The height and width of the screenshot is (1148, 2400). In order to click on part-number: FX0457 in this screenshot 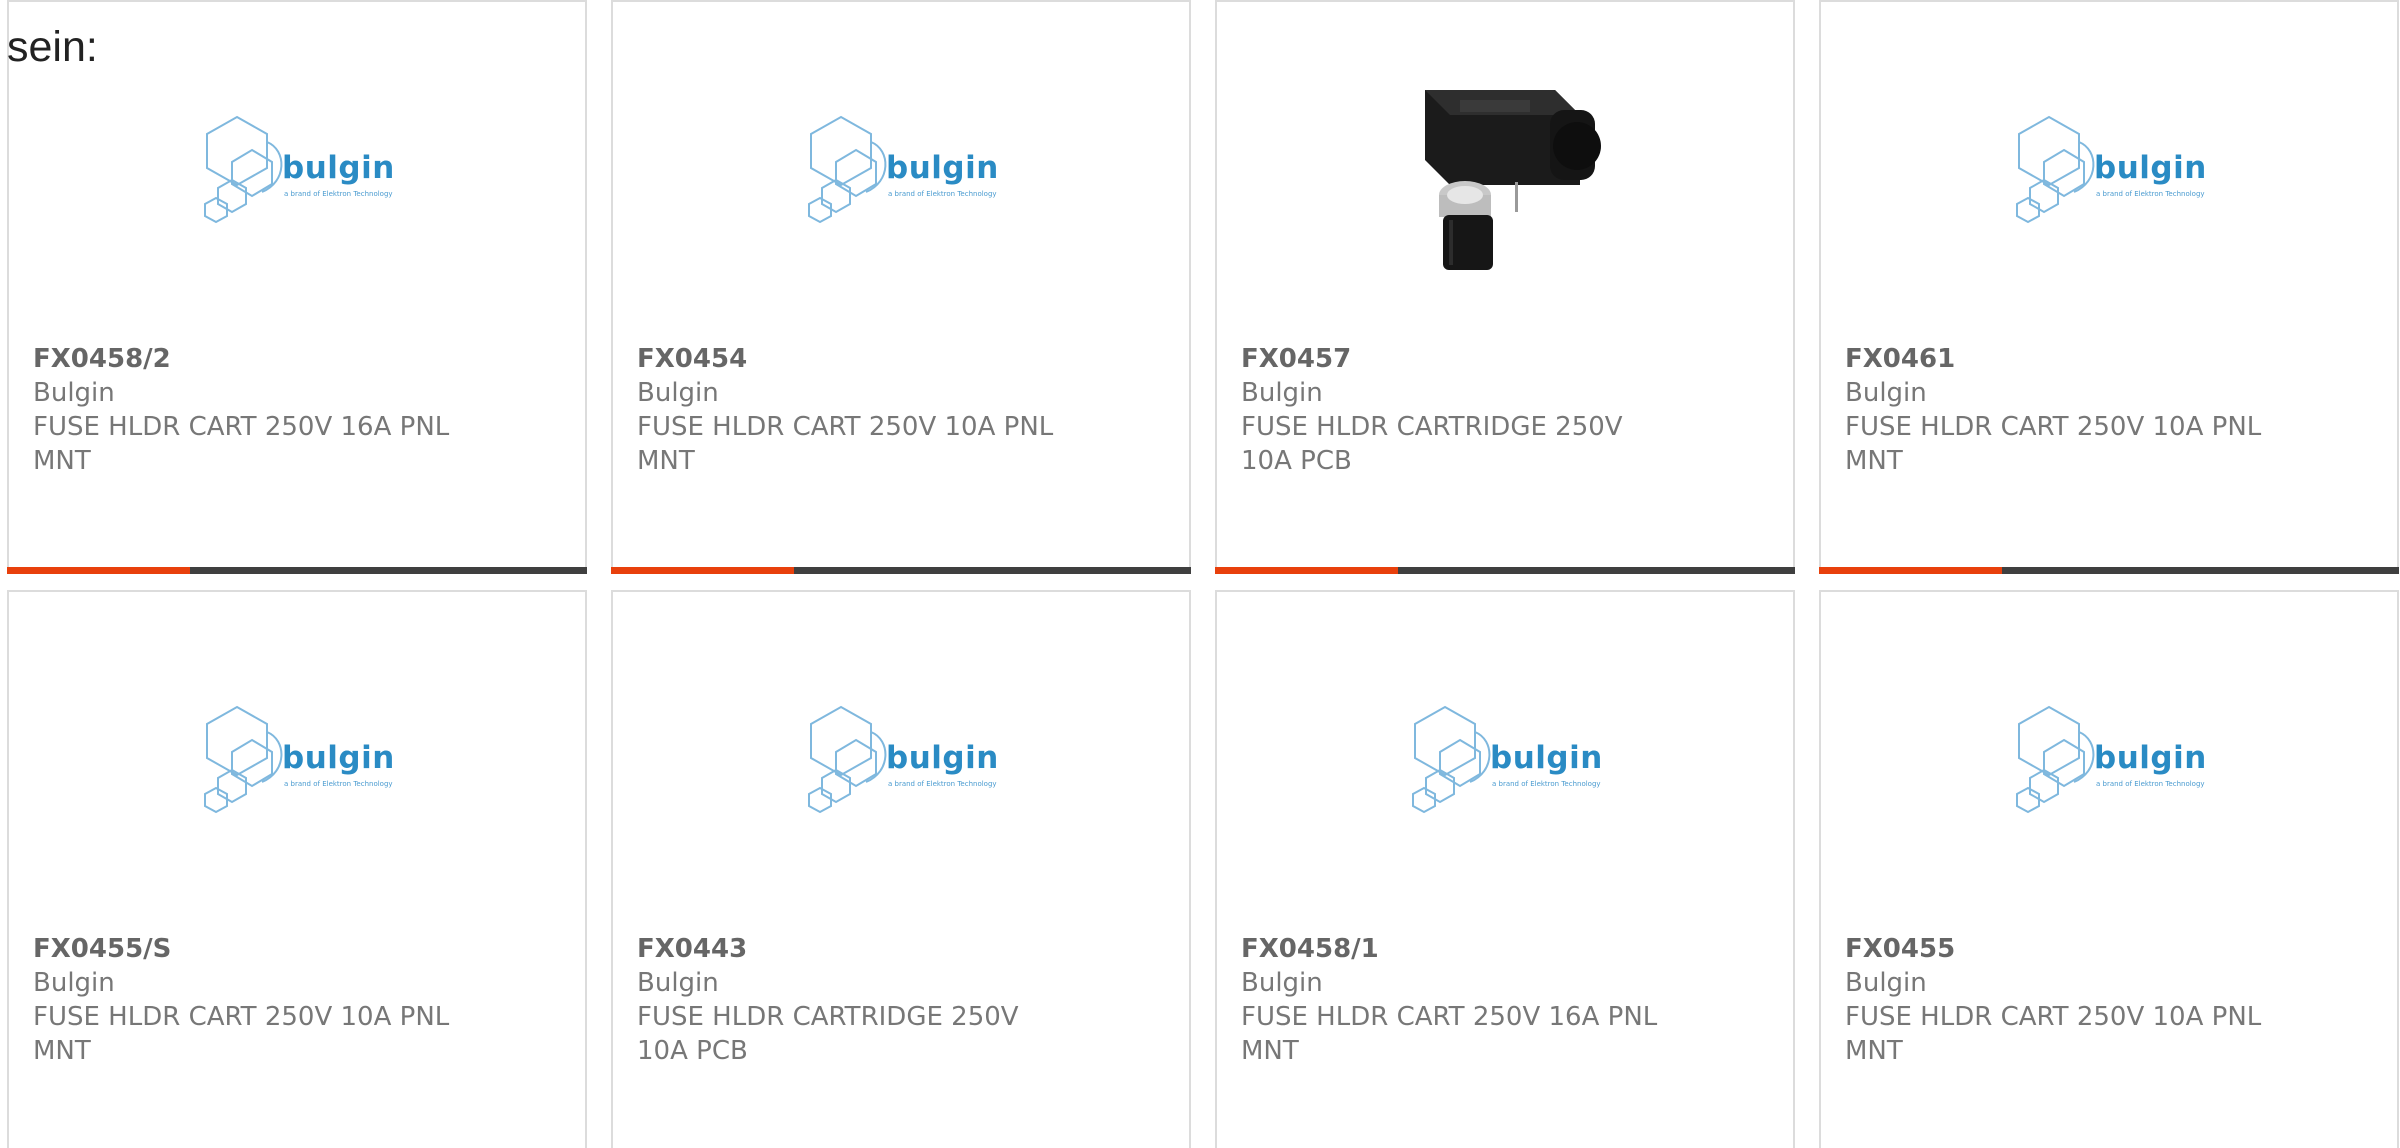, I will do `click(1497, 359)`.